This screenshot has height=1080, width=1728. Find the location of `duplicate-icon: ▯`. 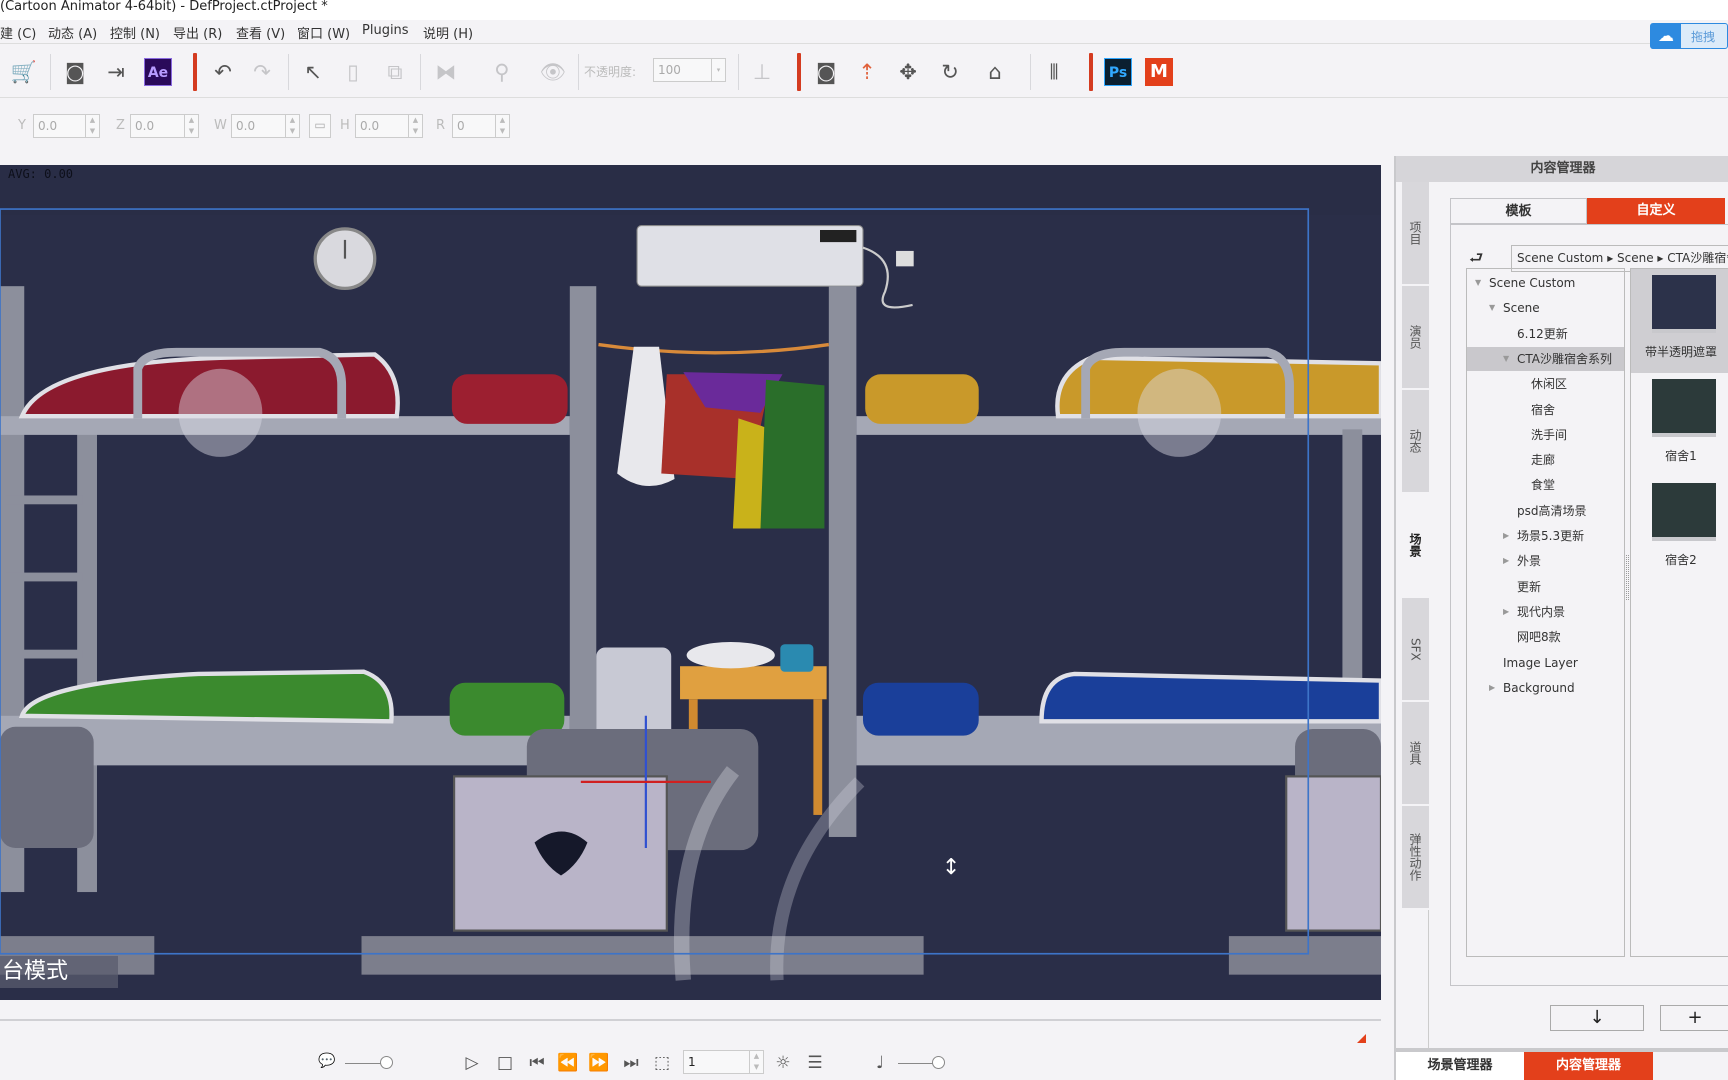

duplicate-icon: ▯ is located at coordinates (353, 72).